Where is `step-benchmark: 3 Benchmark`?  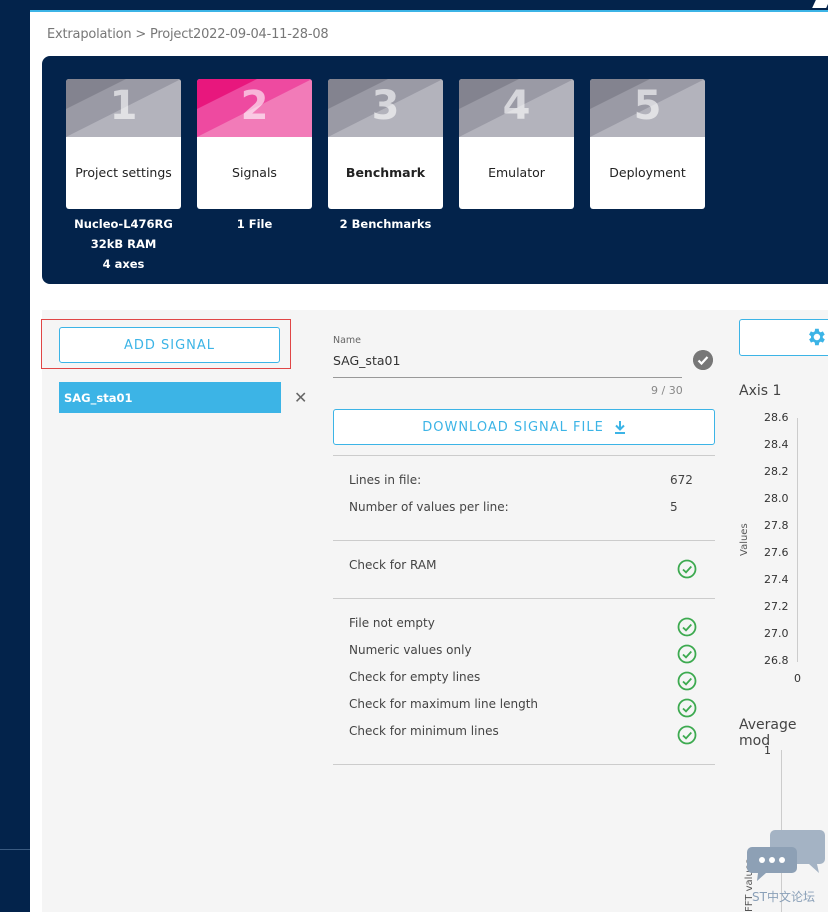
step-benchmark: 3 Benchmark is located at coordinates (385, 144).